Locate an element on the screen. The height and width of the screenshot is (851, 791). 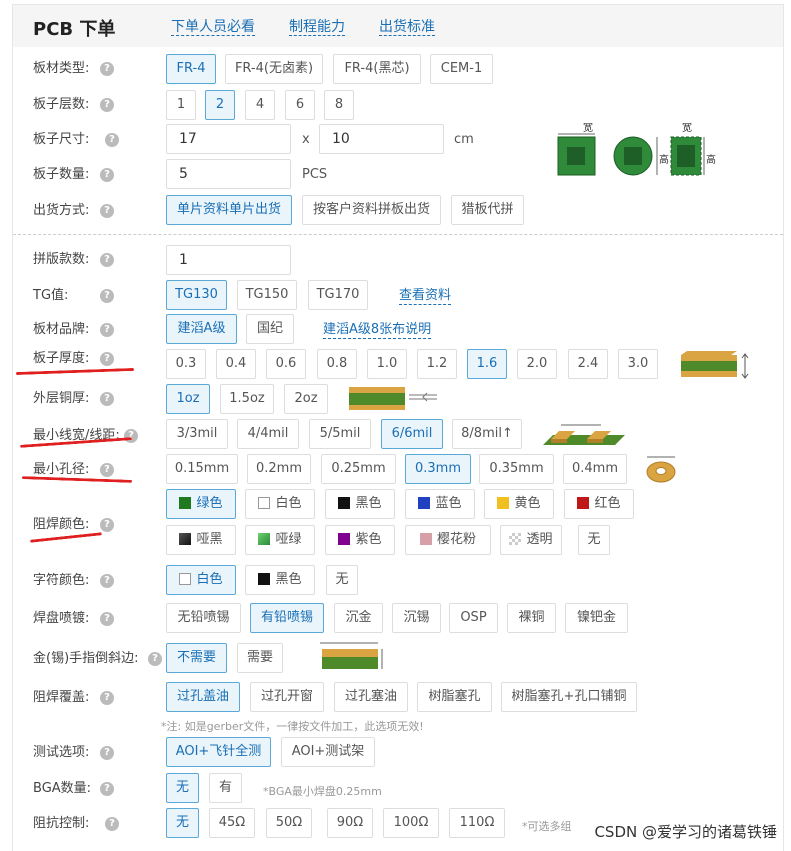
option-tg170: TG170 is located at coordinates (338, 295).